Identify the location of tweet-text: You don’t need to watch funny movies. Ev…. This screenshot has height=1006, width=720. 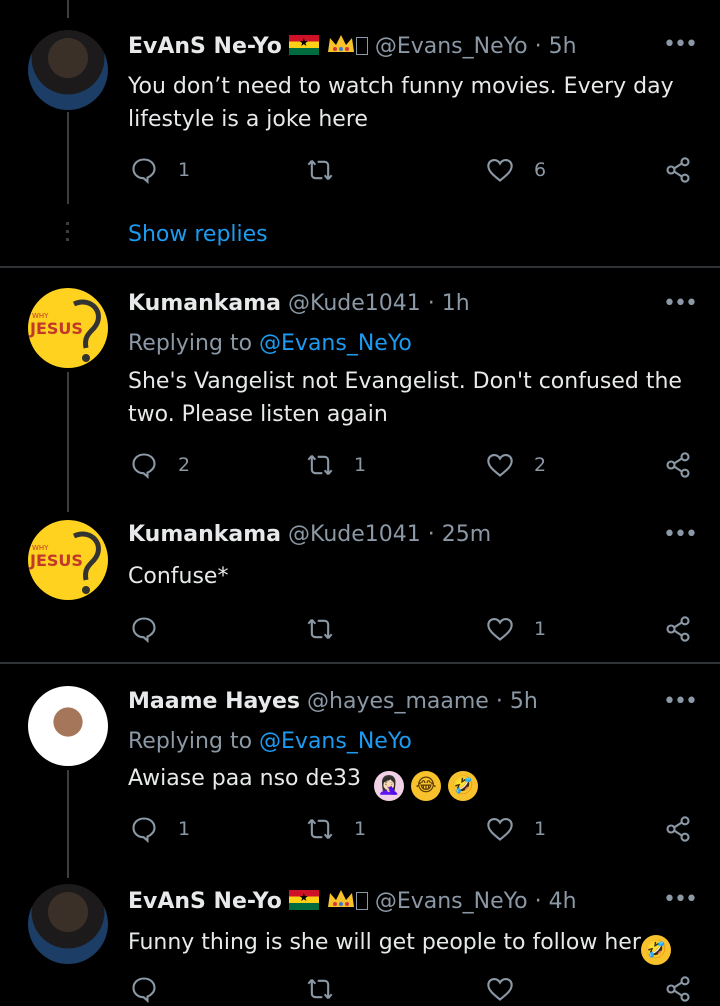
(401, 103).